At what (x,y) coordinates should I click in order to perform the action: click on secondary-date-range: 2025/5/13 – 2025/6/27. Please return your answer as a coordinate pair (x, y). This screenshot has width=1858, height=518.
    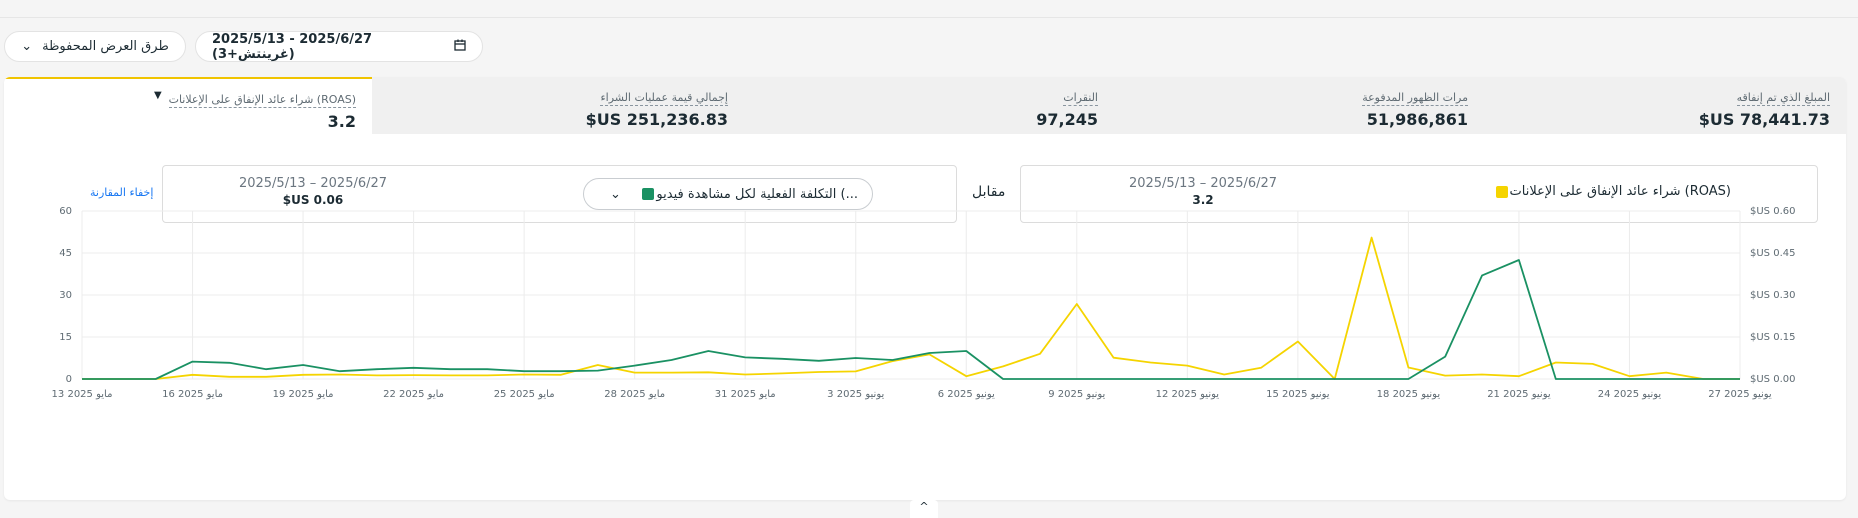
    Looking at the image, I should click on (313, 183).